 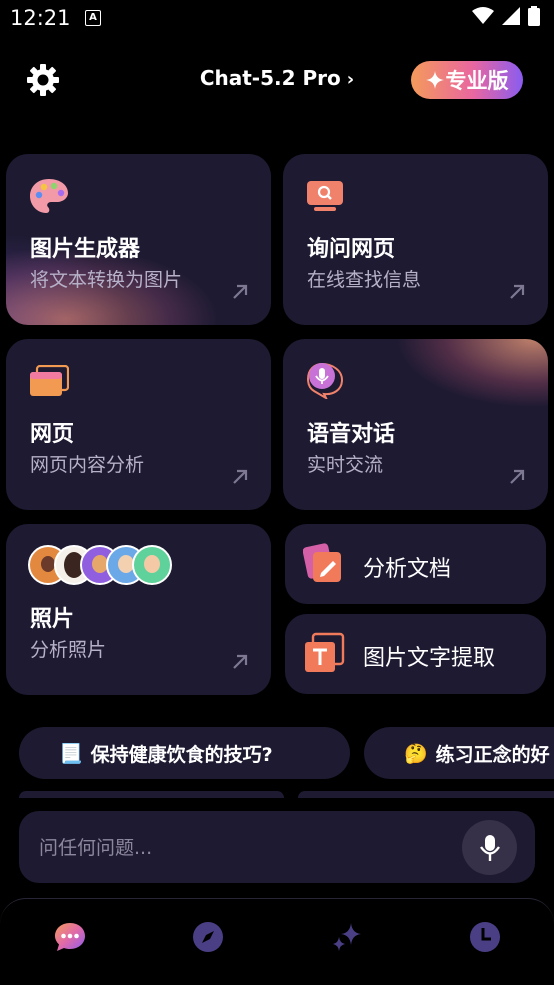 What do you see at coordinates (325, 652) in the screenshot?
I see `text-extract-icon` at bounding box center [325, 652].